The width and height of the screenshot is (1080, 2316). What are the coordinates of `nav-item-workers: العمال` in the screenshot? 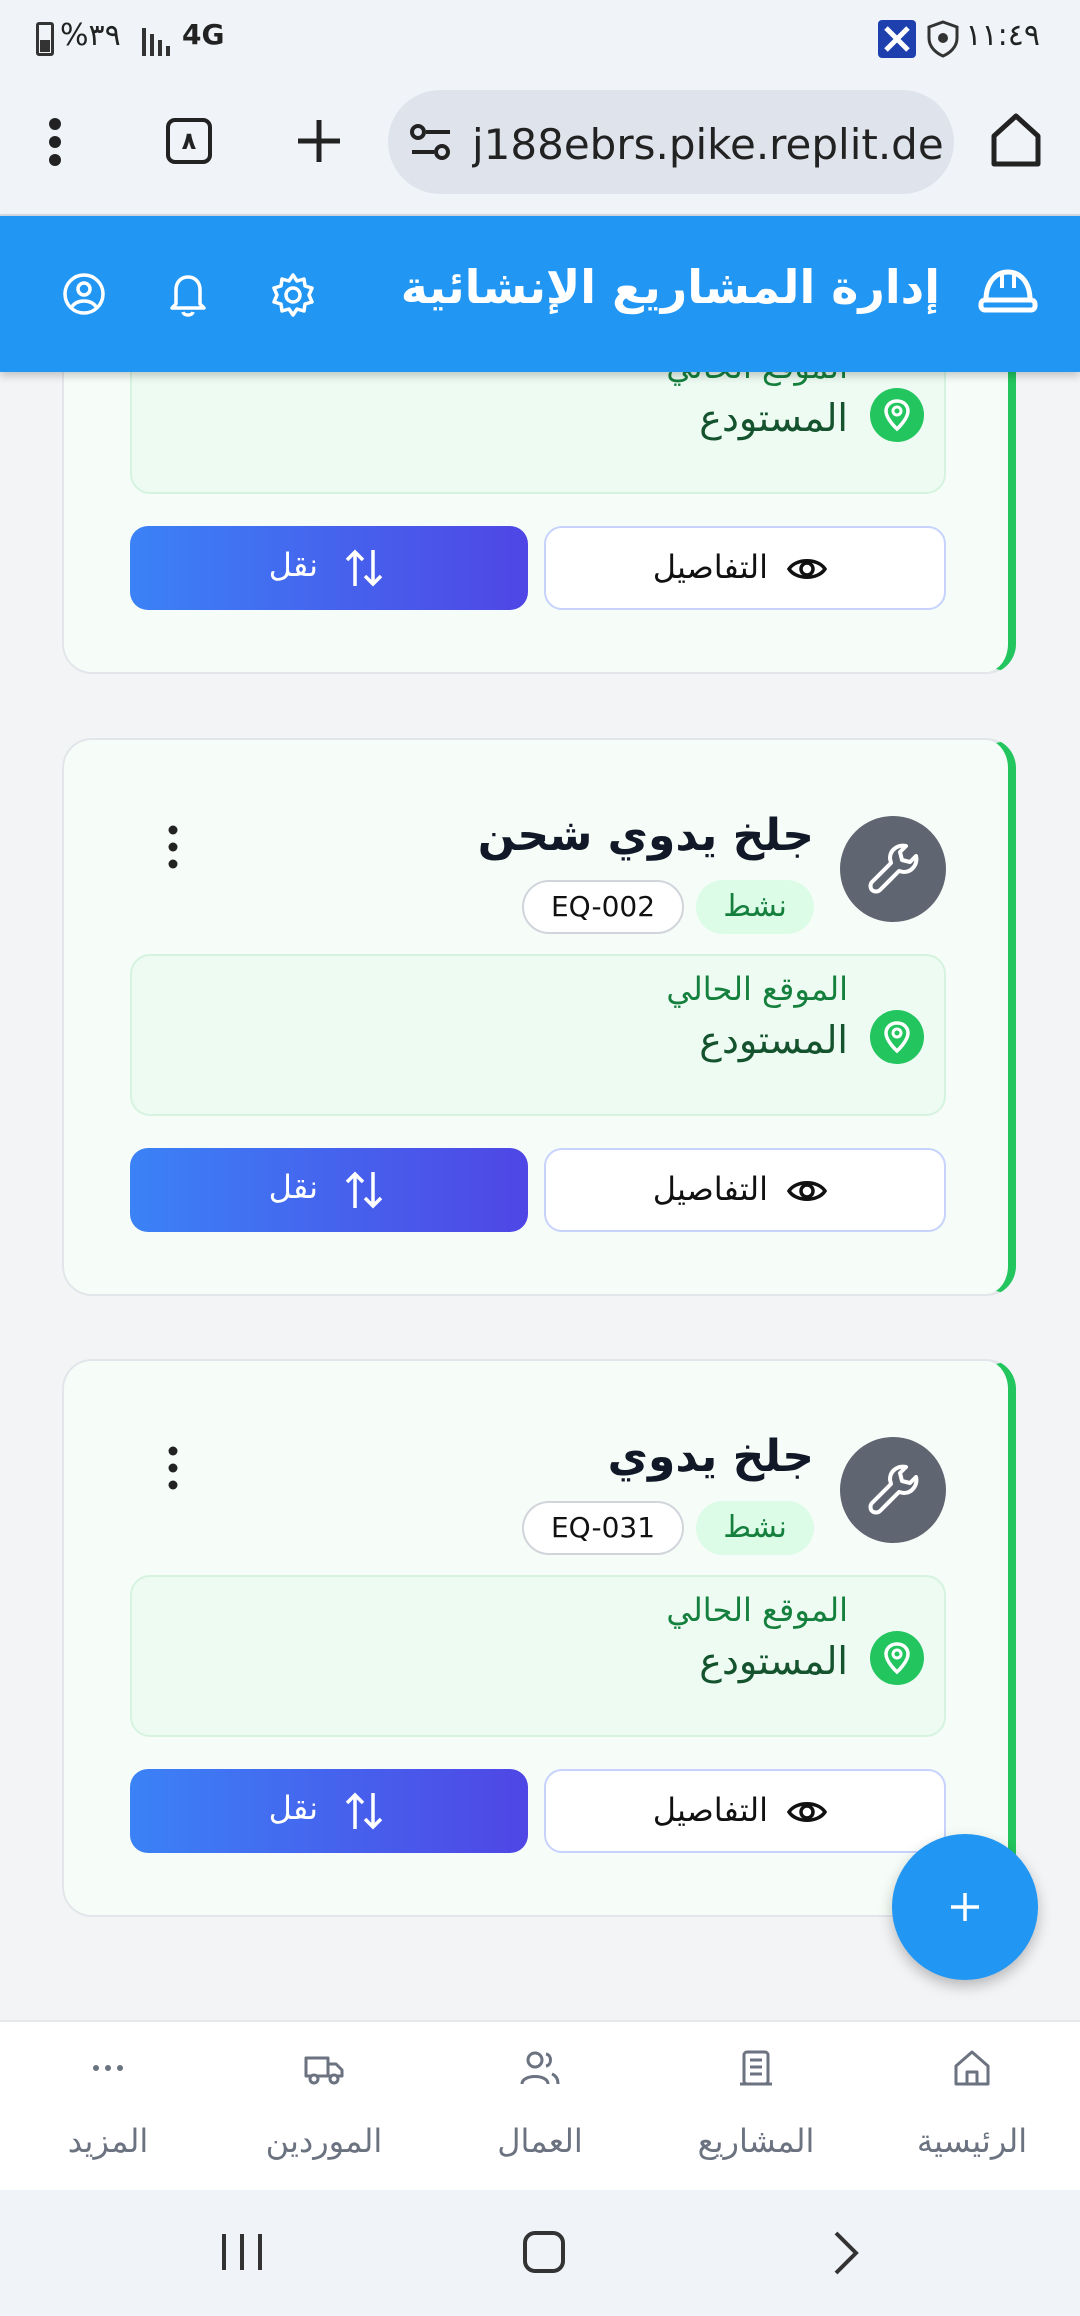 It's located at (540, 2107).